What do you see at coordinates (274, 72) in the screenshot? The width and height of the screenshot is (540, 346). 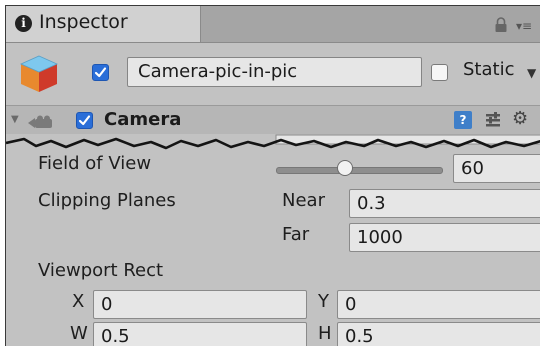 I see `object-name-field: Camera-pic-in-pic` at bounding box center [274, 72].